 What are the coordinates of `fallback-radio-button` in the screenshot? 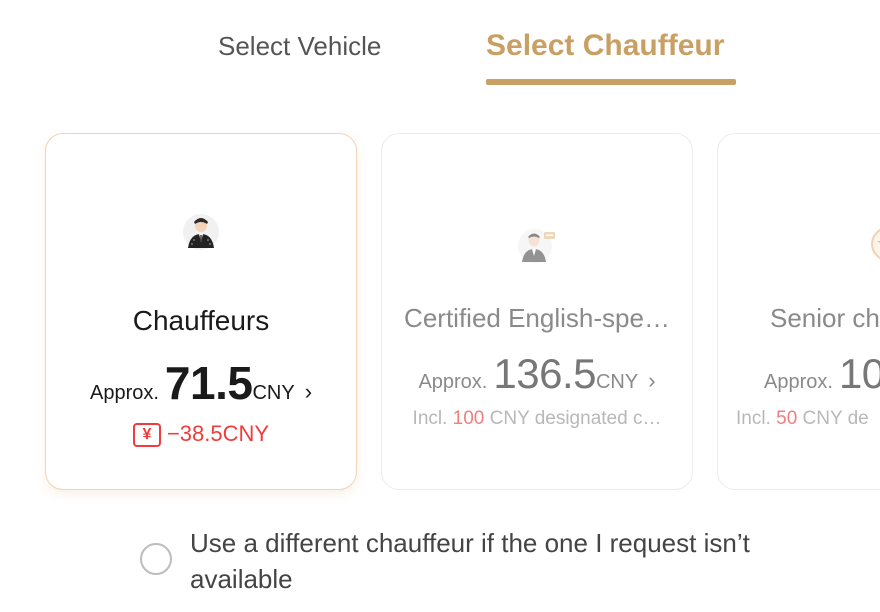 It's located at (156, 559).